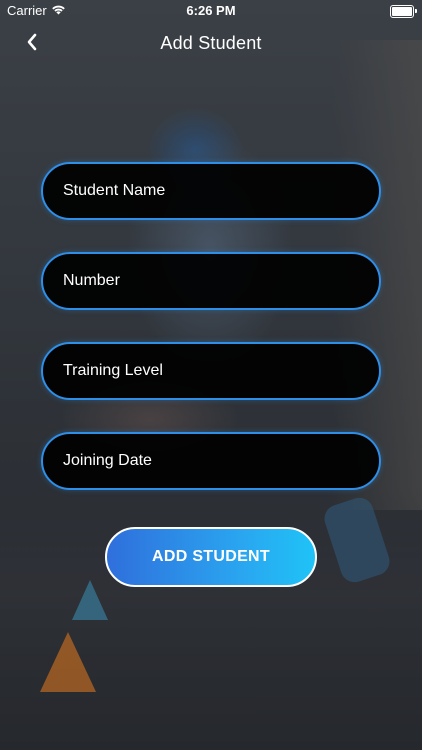 The width and height of the screenshot is (422, 750). I want to click on add-student-button: ADD STUDENT, so click(211, 557).